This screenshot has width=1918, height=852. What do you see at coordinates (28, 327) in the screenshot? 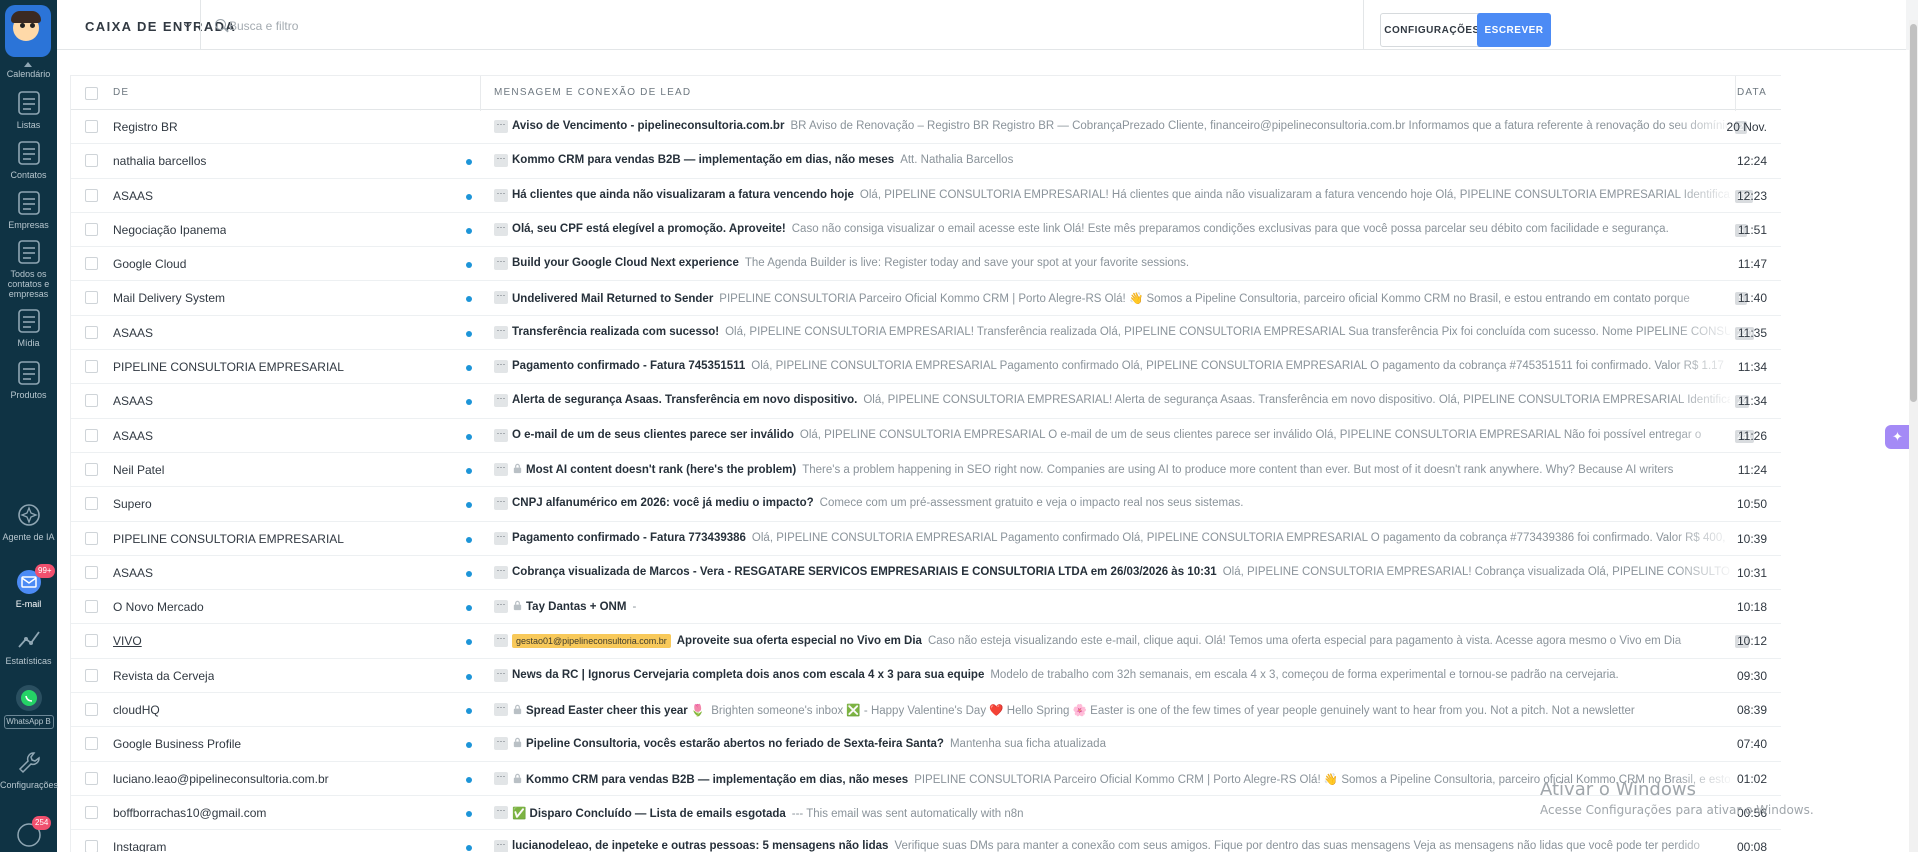
I see `sidebar-item-media: Mídia` at bounding box center [28, 327].